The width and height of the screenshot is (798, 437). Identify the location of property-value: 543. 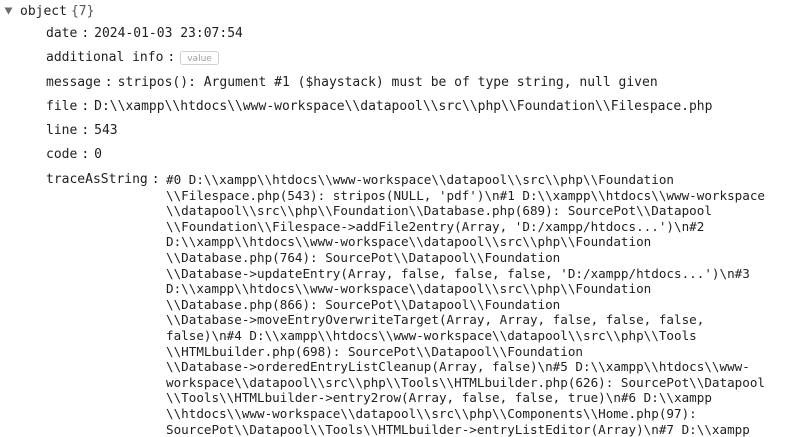
(105, 130).